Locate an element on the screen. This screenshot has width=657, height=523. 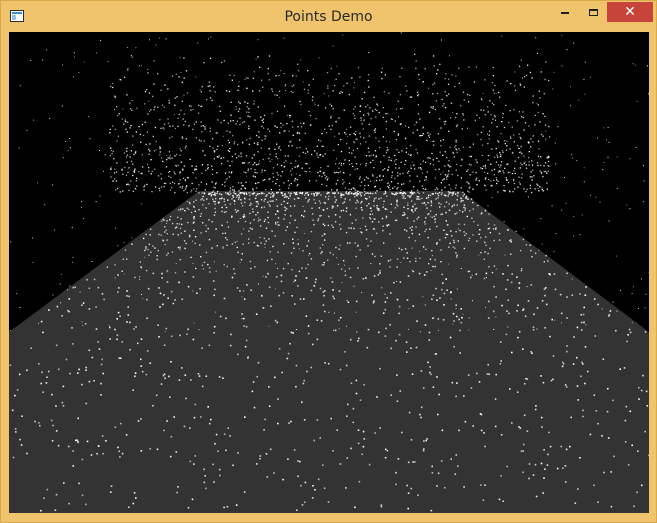
close-button: ✕ is located at coordinates (630, 12).